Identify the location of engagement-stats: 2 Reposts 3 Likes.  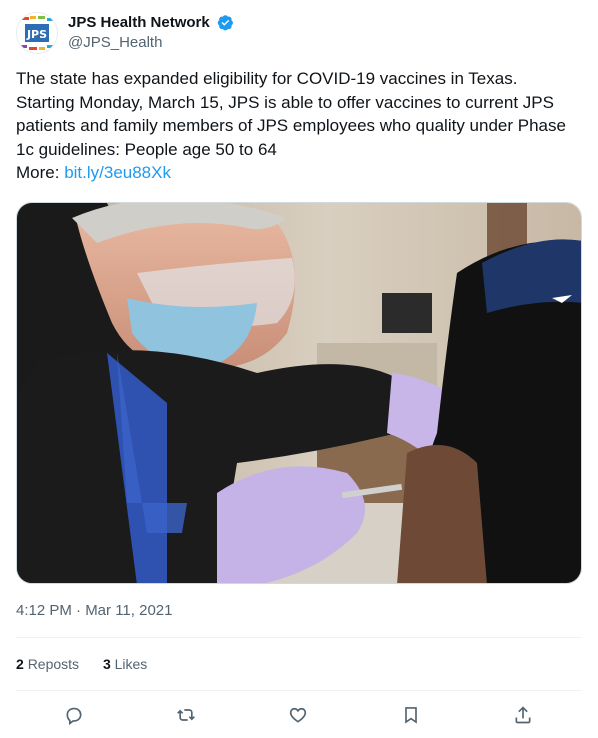
(91, 664).